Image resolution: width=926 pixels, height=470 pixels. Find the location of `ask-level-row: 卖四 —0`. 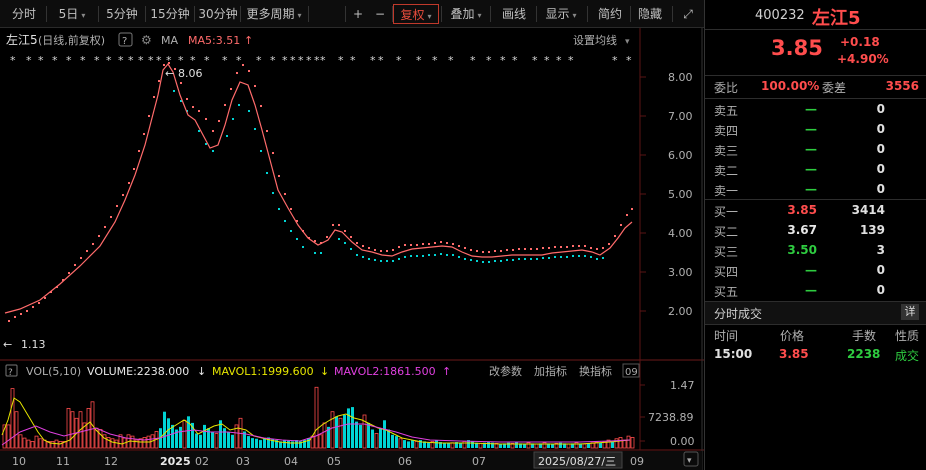

ask-level-row: 卖四 —0 is located at coordinates (815, 130).